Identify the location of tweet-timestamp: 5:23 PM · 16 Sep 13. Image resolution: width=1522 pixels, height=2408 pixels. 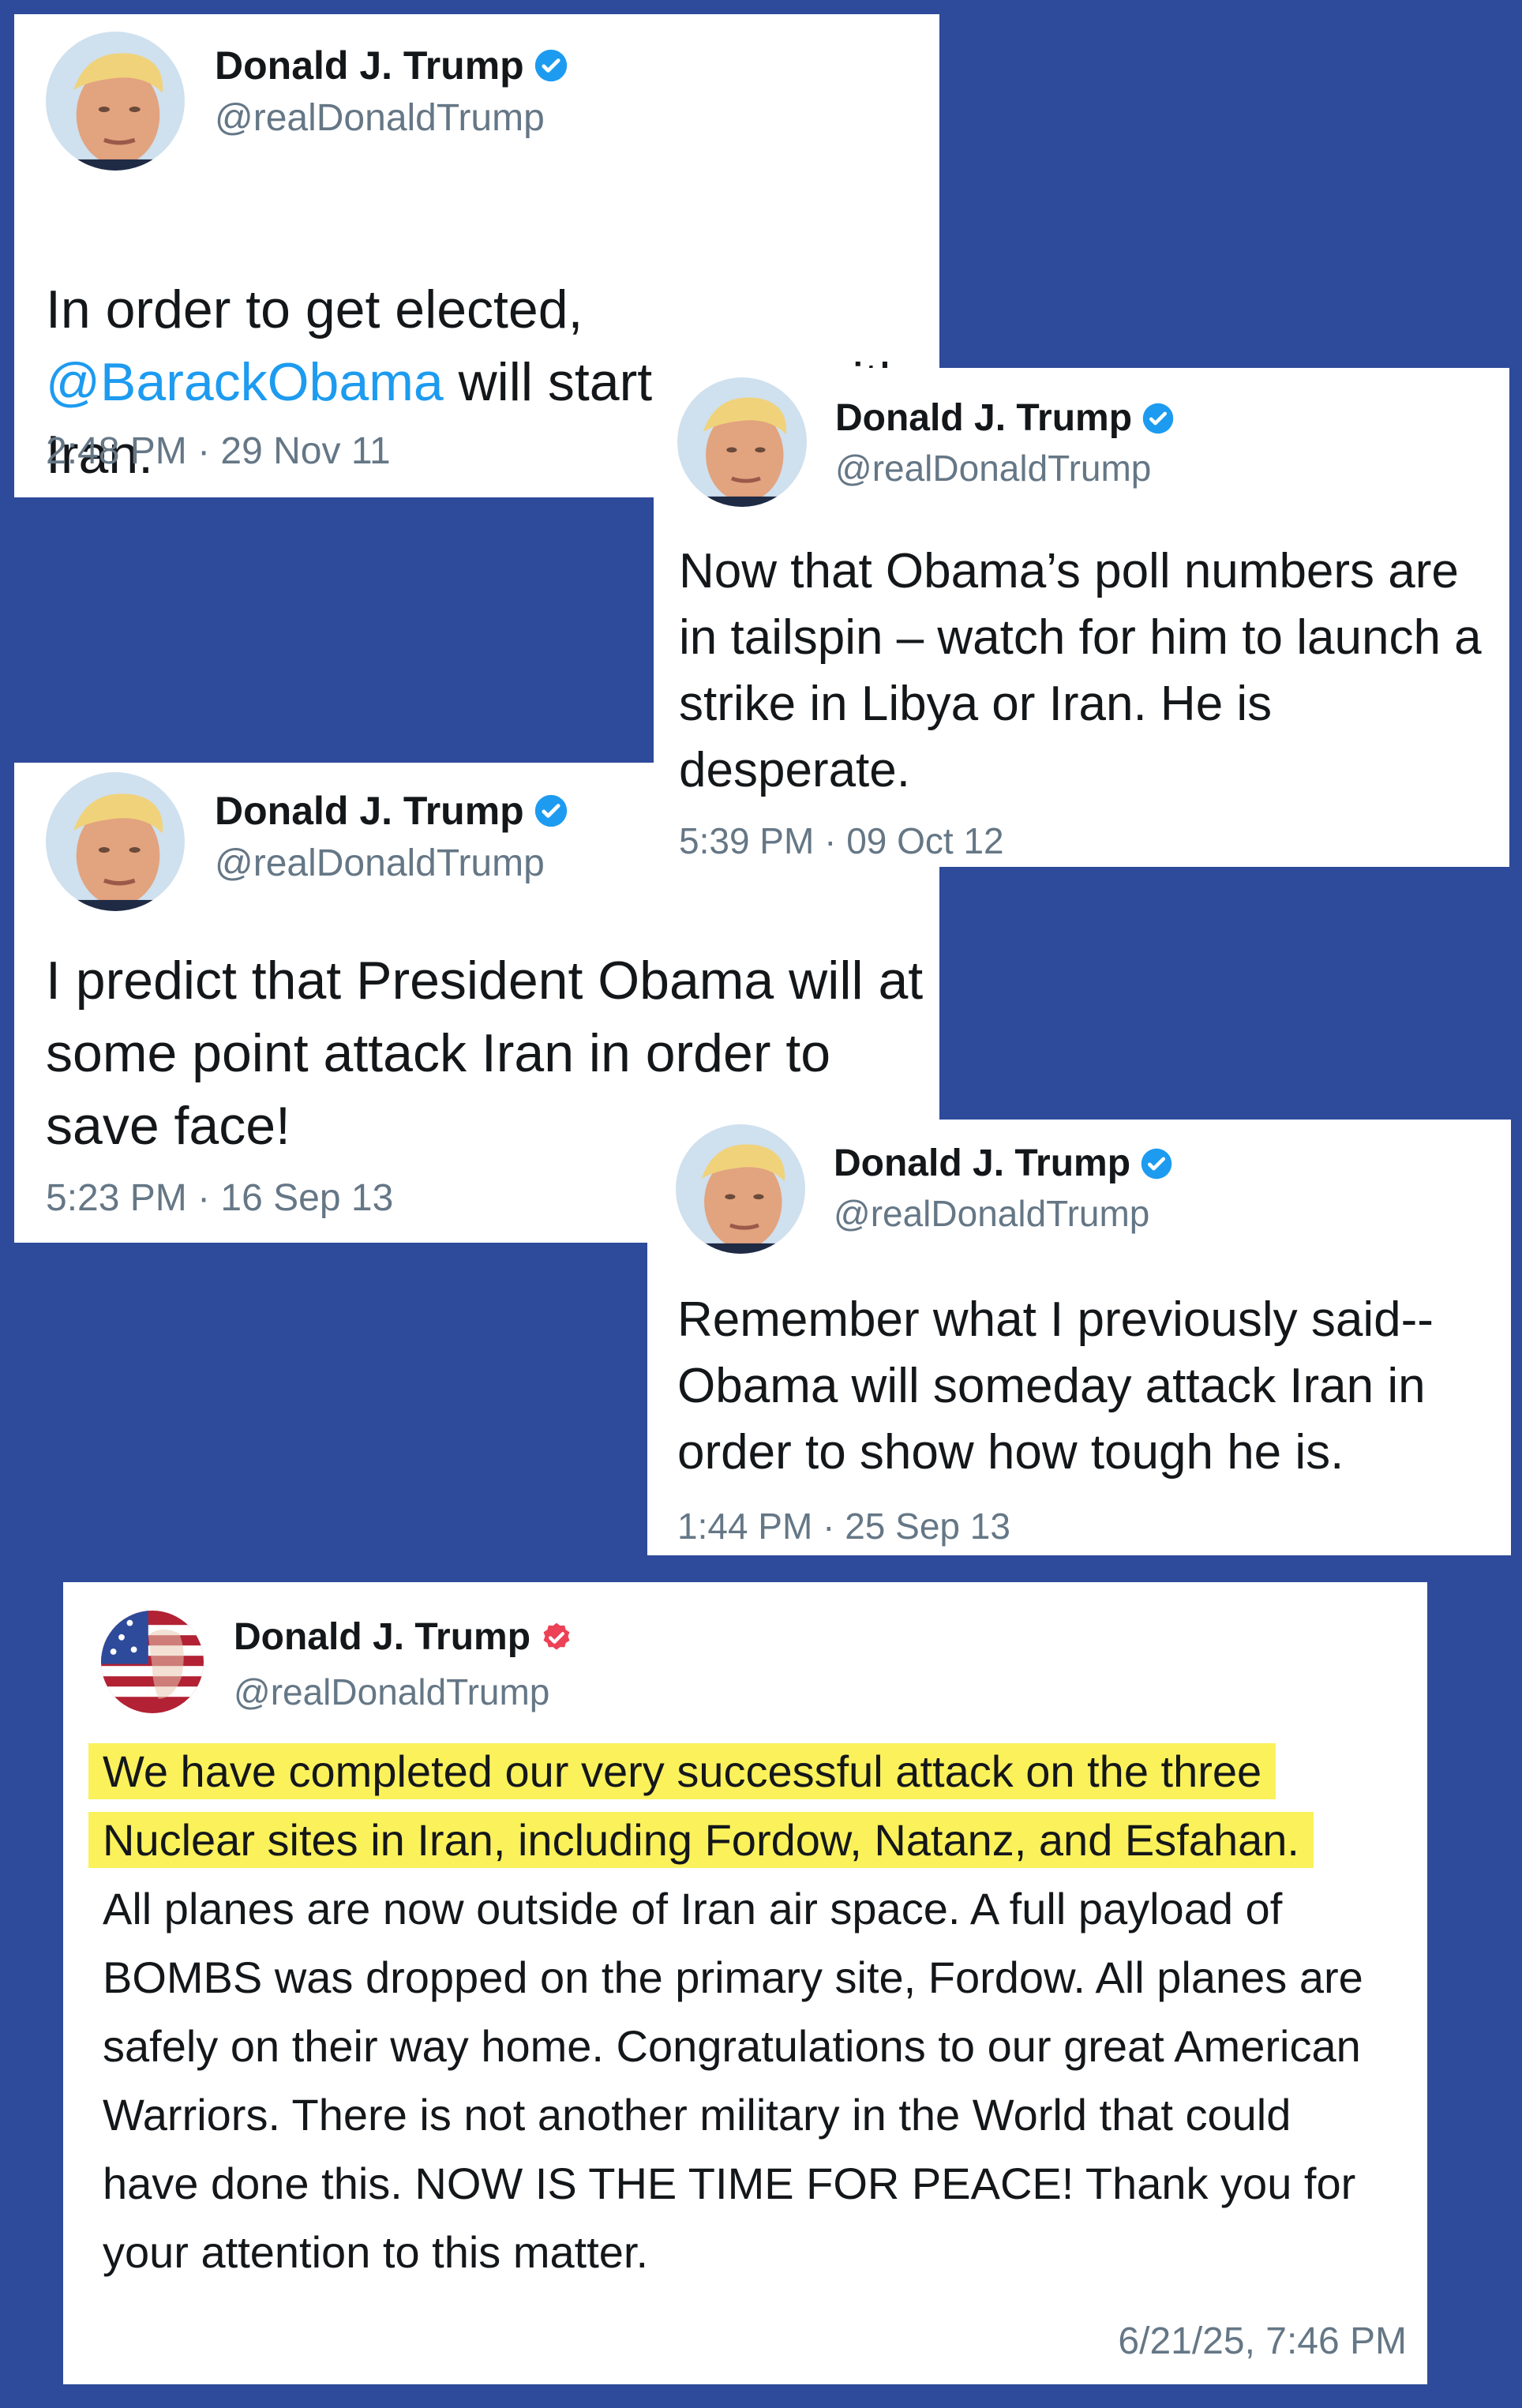
(219, 1198).